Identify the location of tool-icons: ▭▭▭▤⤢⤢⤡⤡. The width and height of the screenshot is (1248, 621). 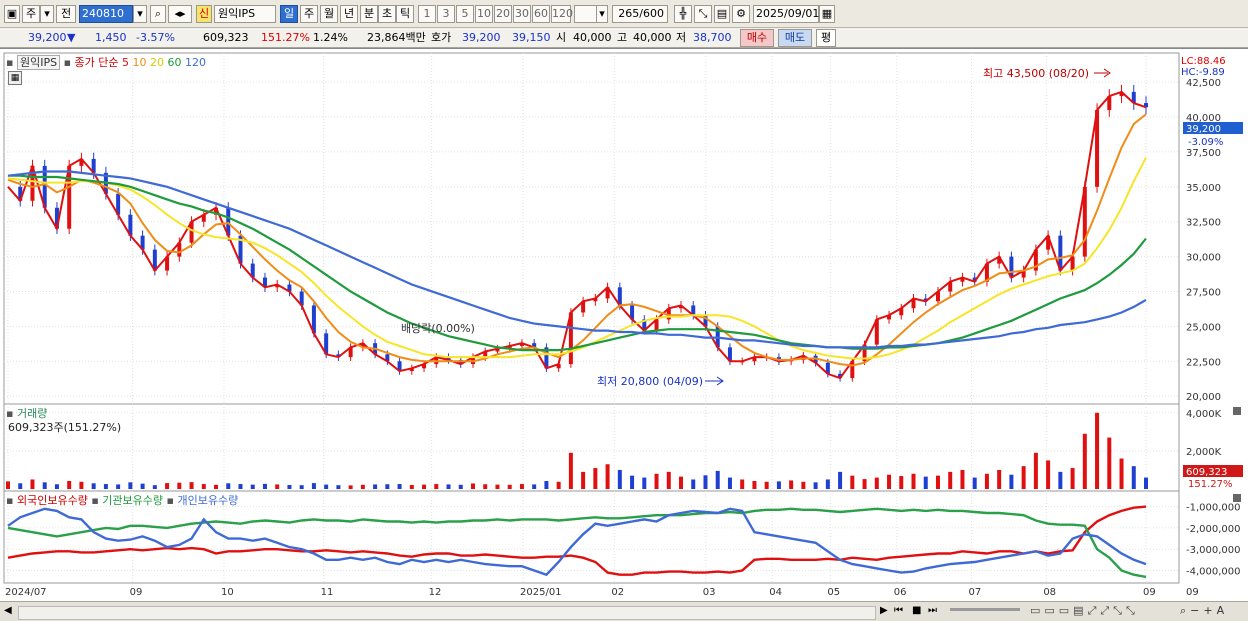
(1084, 611).